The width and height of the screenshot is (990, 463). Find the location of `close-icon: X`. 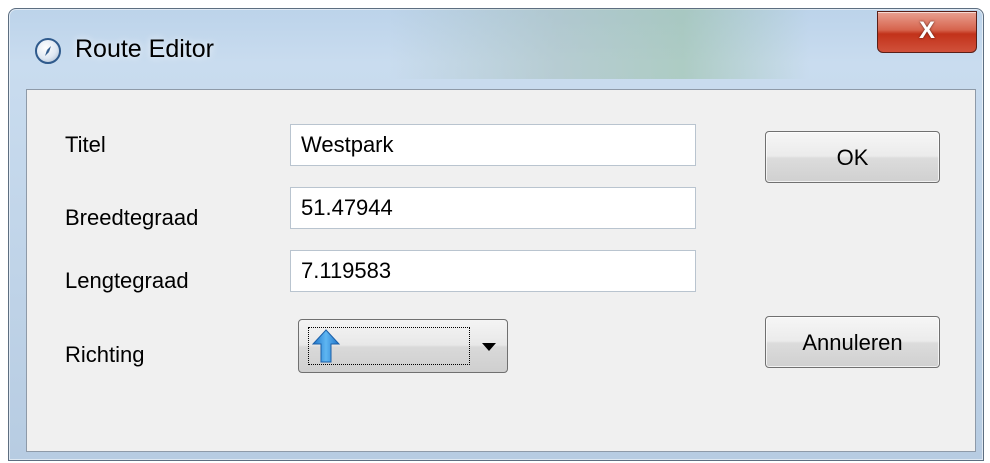

close-icon: X is located at coordinates (926, 30).